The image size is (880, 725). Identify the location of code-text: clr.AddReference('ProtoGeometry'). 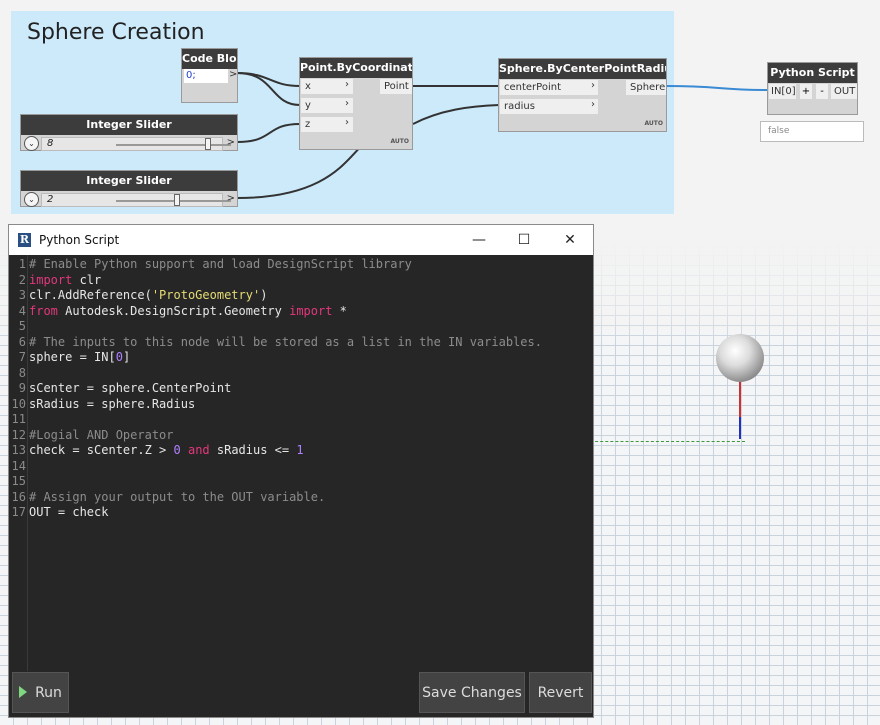
(148, 295).